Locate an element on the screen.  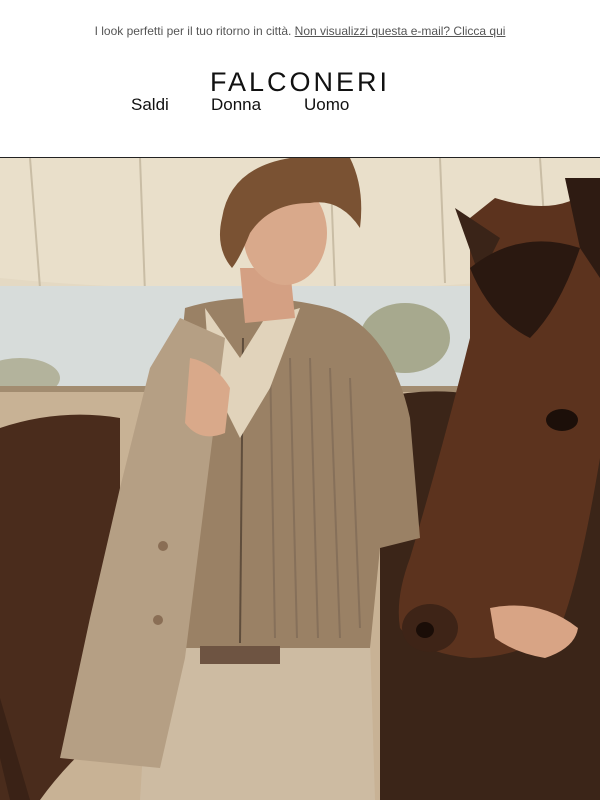
nav-item-donna: Donna is located at coordinates (236, 105).